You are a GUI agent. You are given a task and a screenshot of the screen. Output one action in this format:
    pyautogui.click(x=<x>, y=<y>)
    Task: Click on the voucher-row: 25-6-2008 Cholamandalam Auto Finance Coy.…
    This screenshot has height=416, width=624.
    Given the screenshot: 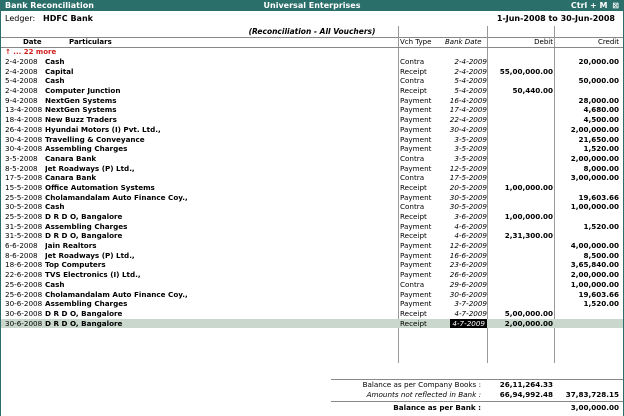 What is the action you would take?
    pyautogui.click(x=312, y=295)
    